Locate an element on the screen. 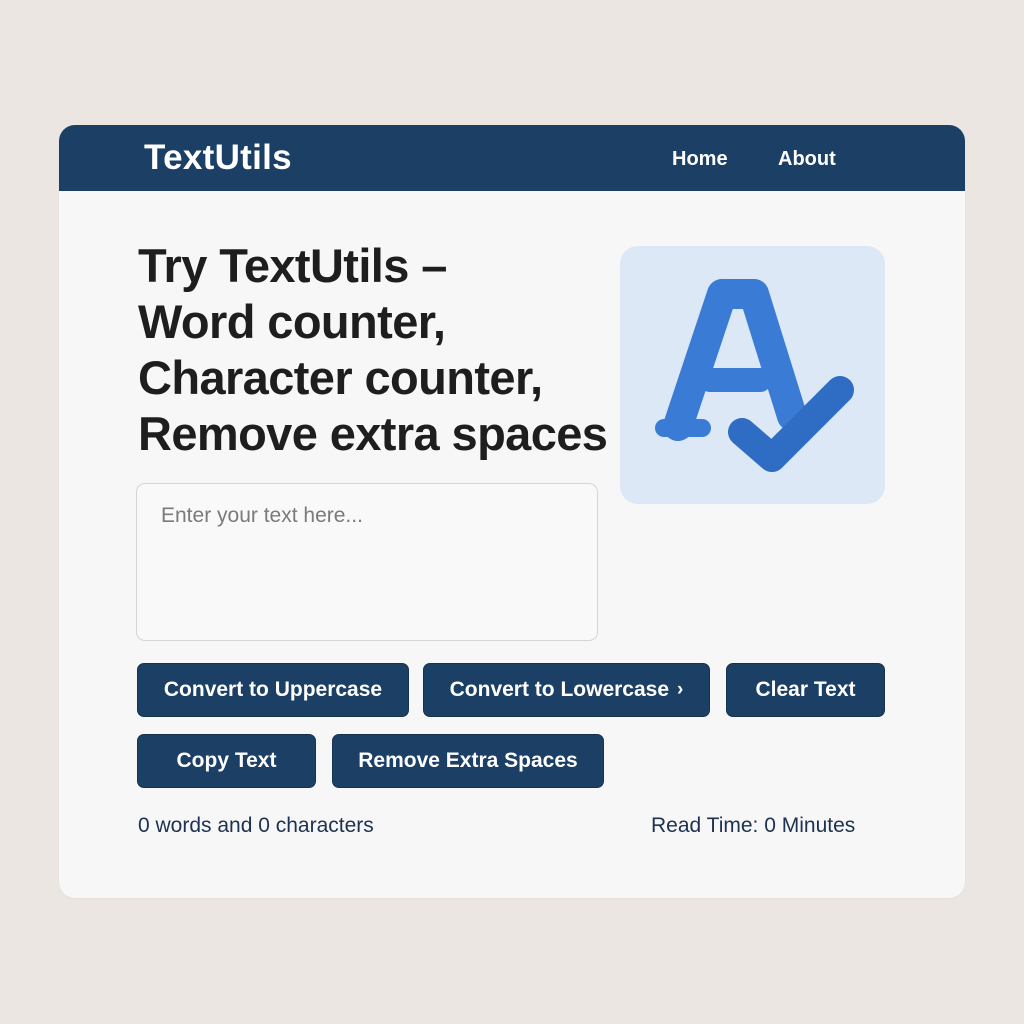 Image resolution: width=1024 pixels, height=1024 pixels. remove-extra-spaces-label: Remove Extra Spaces is located at coordinates (468, 760).